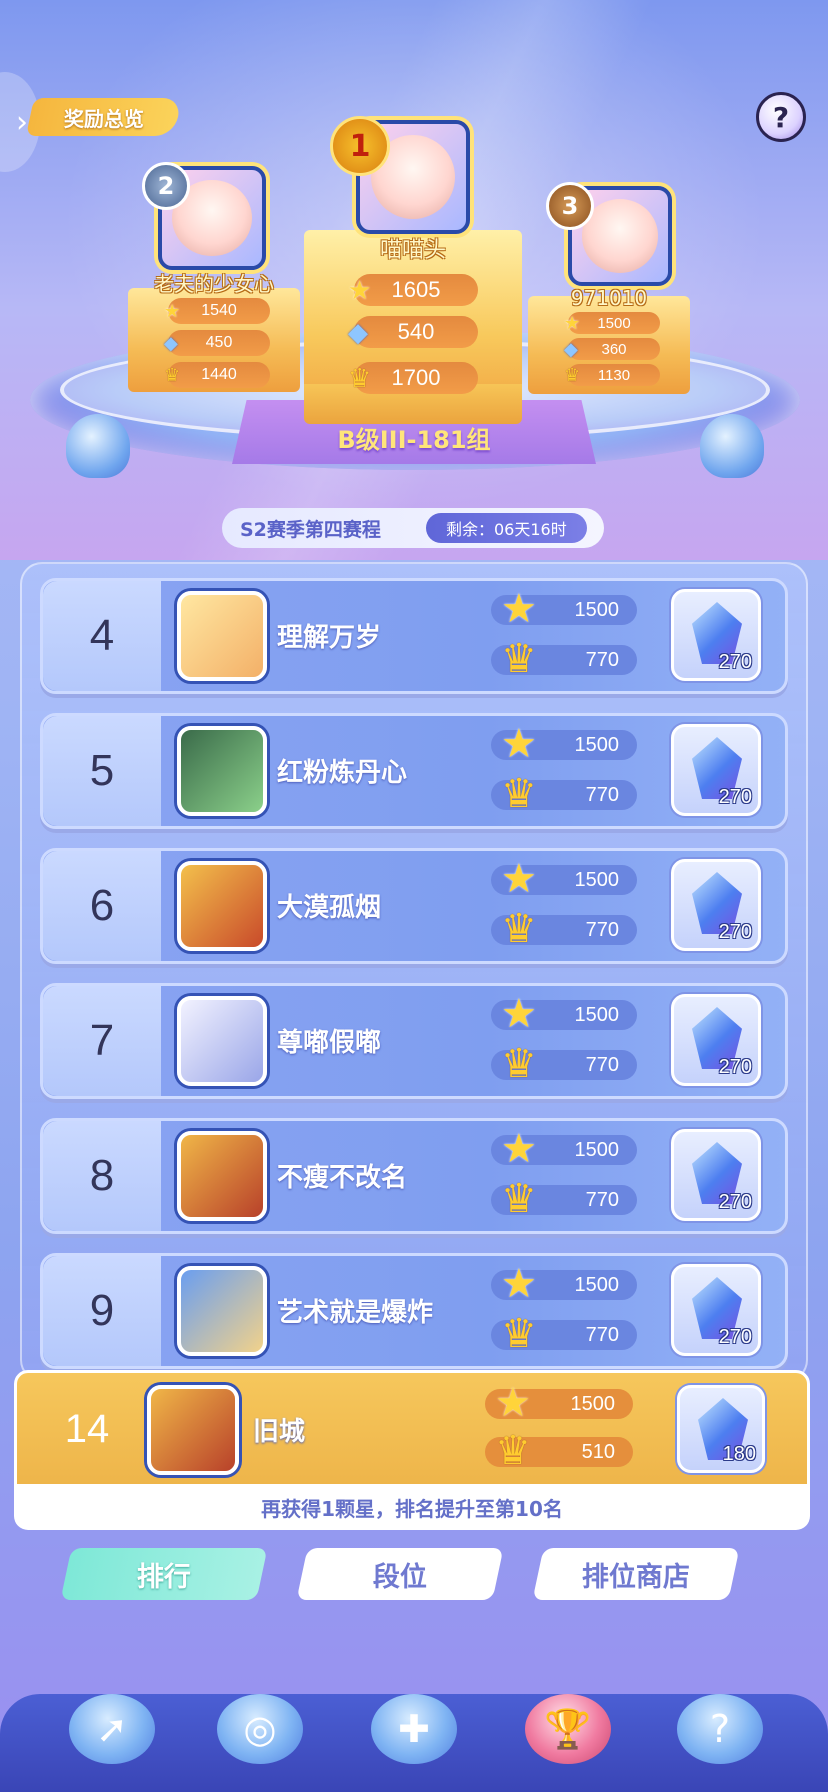 This screenshot has height=1792, width=828. What do you see at coordinates (414, 1041) in the screenshot?
I see `table-row: 7 尊嘟假嘟 ★ 1500 ♛ 770 270` at bounding box center [414, 1041].